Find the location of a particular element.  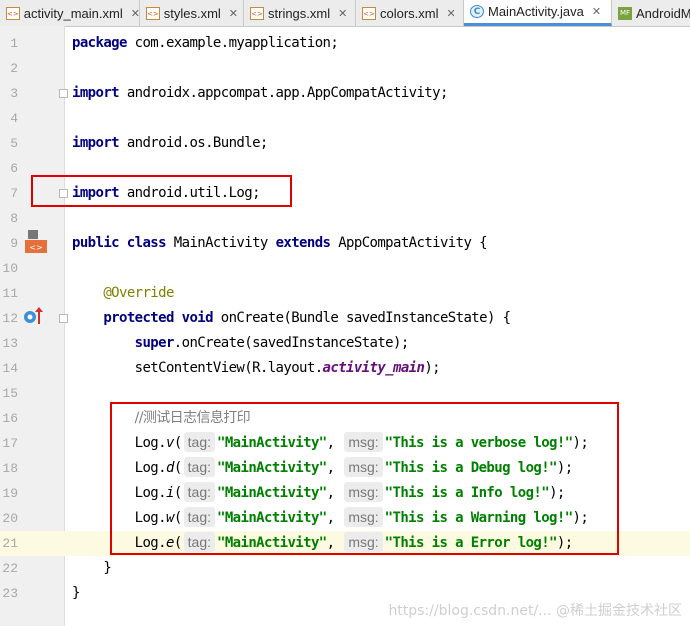

line-number: 1 is located at coordinates (14, 43).